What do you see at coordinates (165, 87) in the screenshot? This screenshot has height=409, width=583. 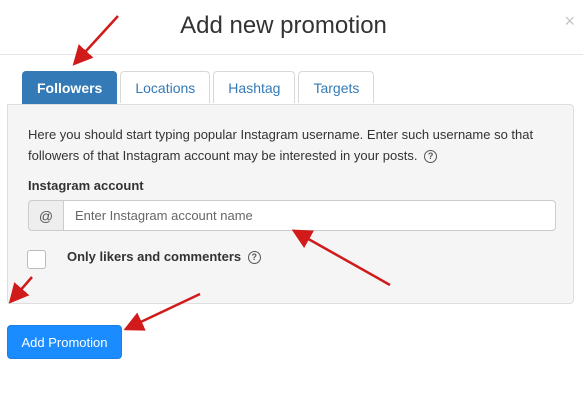 I see `tab-locations: Locations` at bounding box center [165, 87].